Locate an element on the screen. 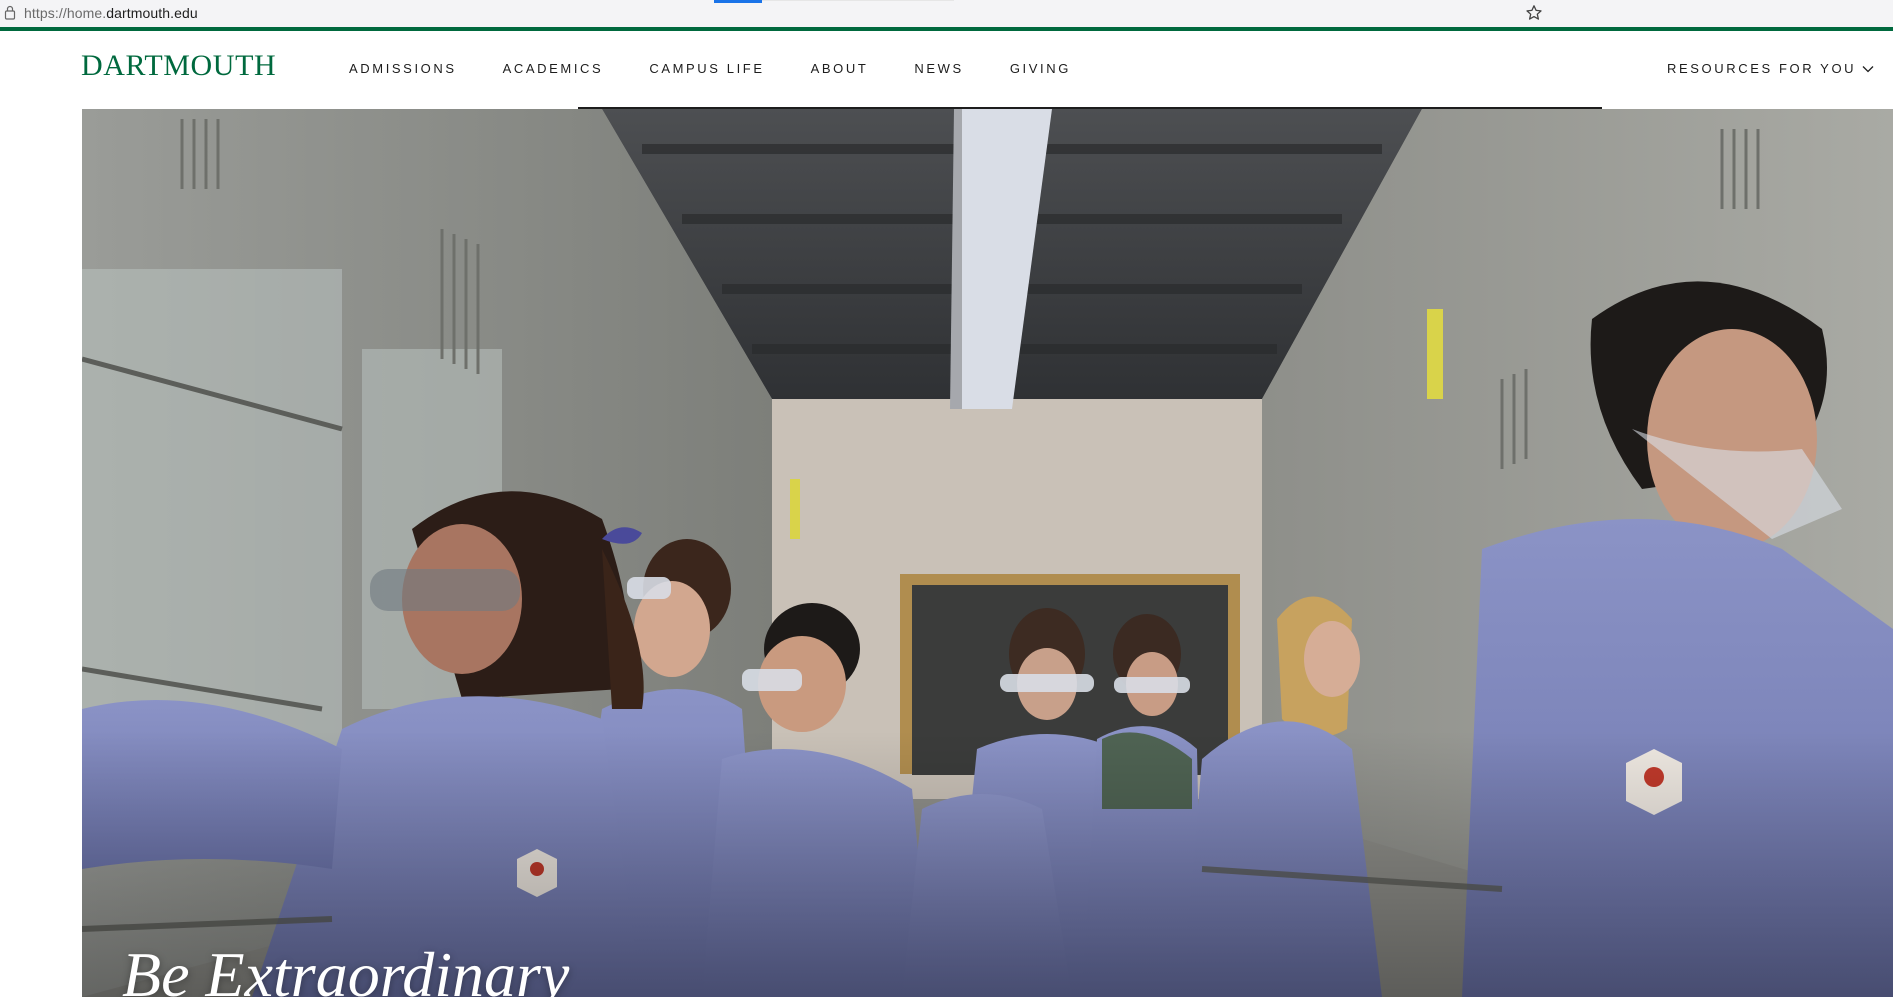 The width and height of the screenshot is (1893, 997). chevron-down-icon is located at coordinates (1868, 69).